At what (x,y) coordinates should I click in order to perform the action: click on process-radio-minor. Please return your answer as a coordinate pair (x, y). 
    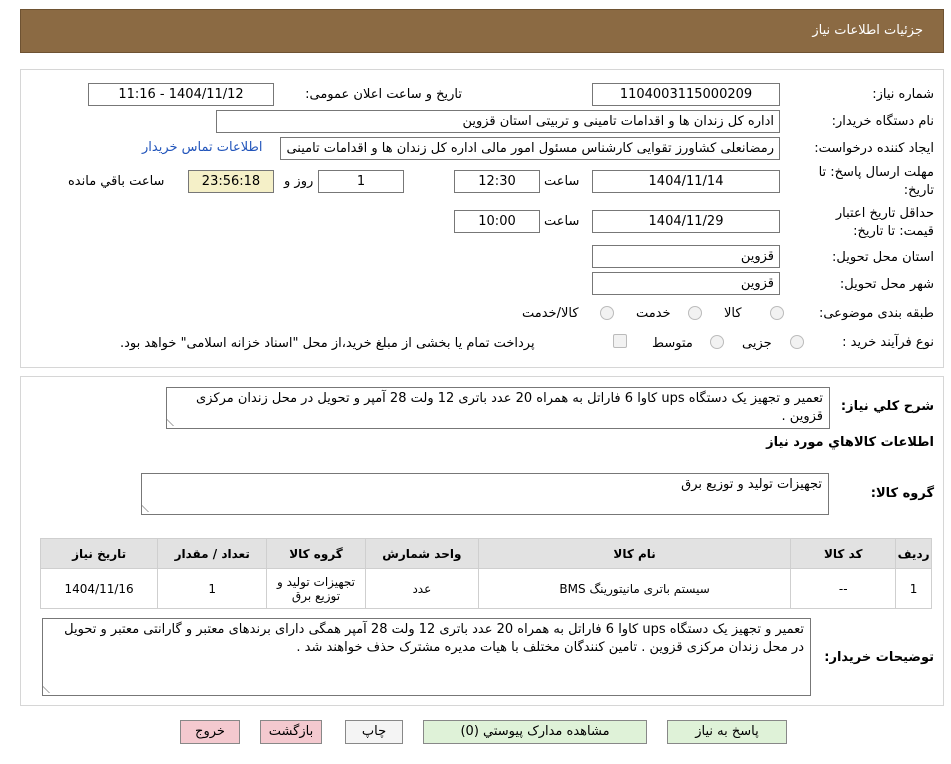
    Looking at the image, I should click on (797, 342).